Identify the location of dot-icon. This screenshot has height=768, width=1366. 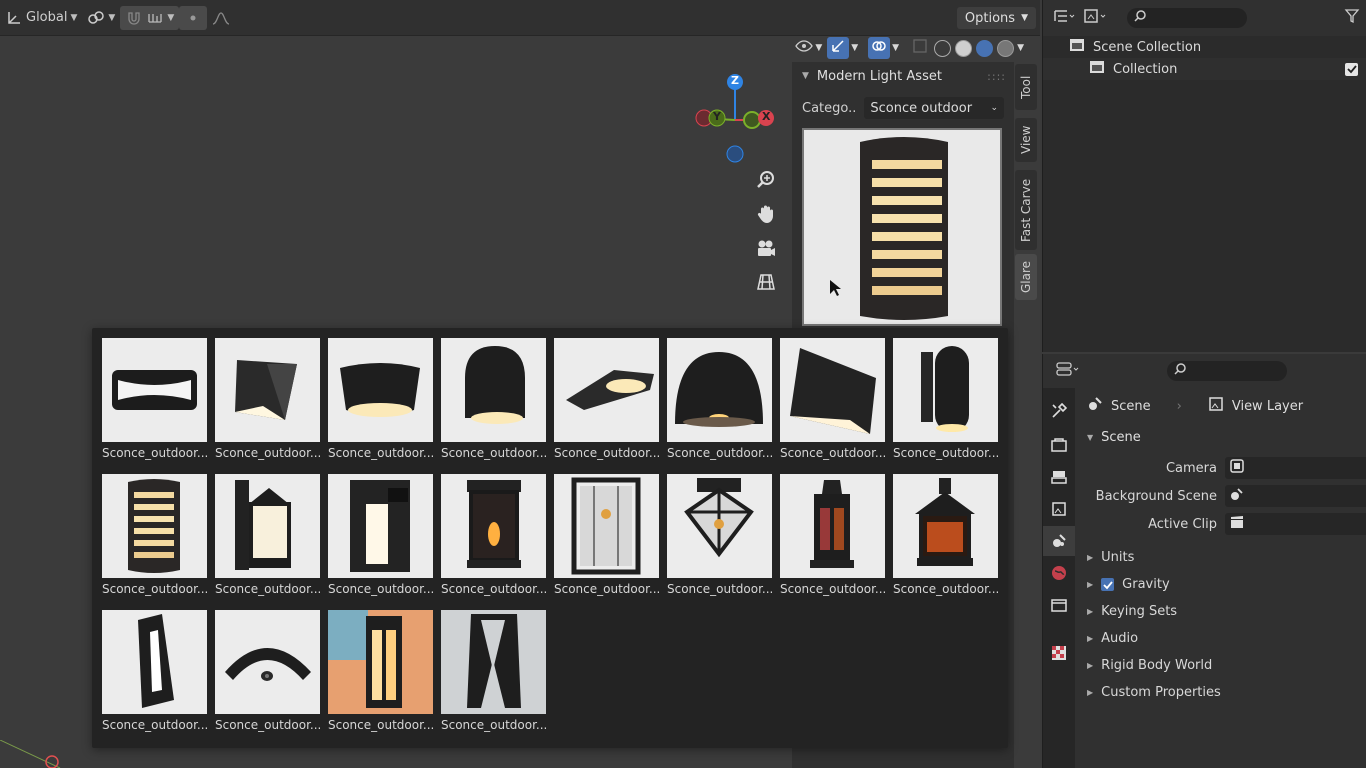
(193, 18).